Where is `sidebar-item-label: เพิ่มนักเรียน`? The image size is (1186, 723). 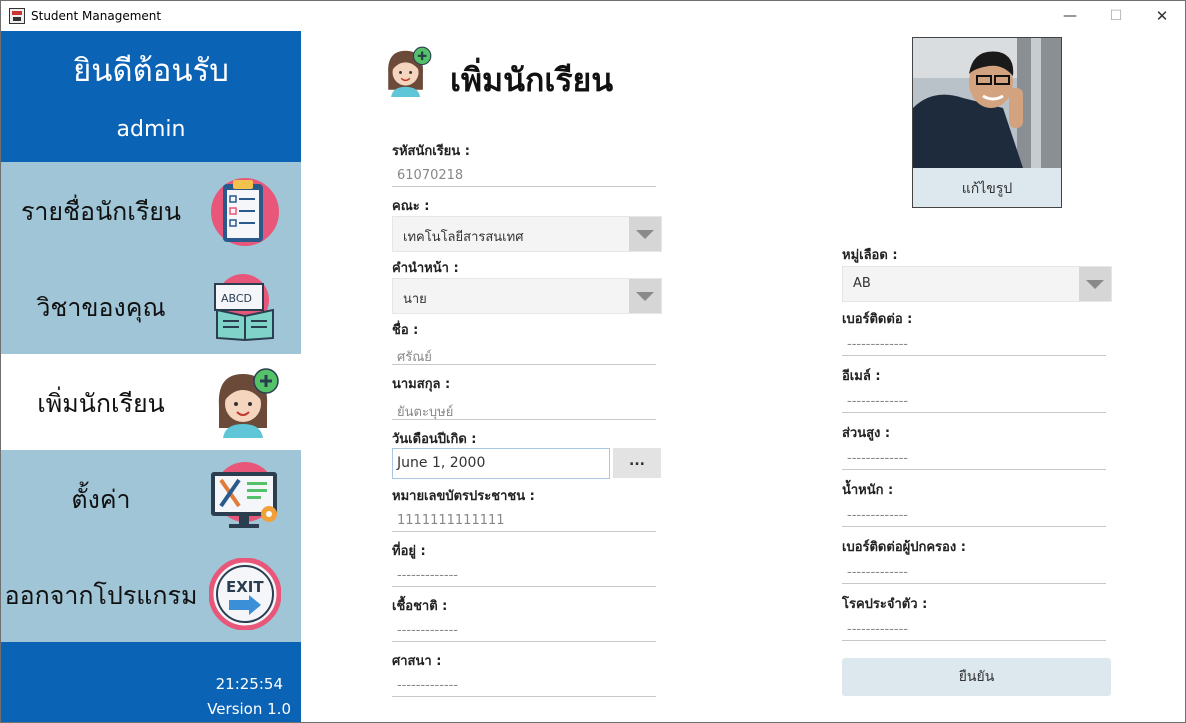
sidebar-item-label: เพิ่มนักเรียน is located at coordinates (101, 403).